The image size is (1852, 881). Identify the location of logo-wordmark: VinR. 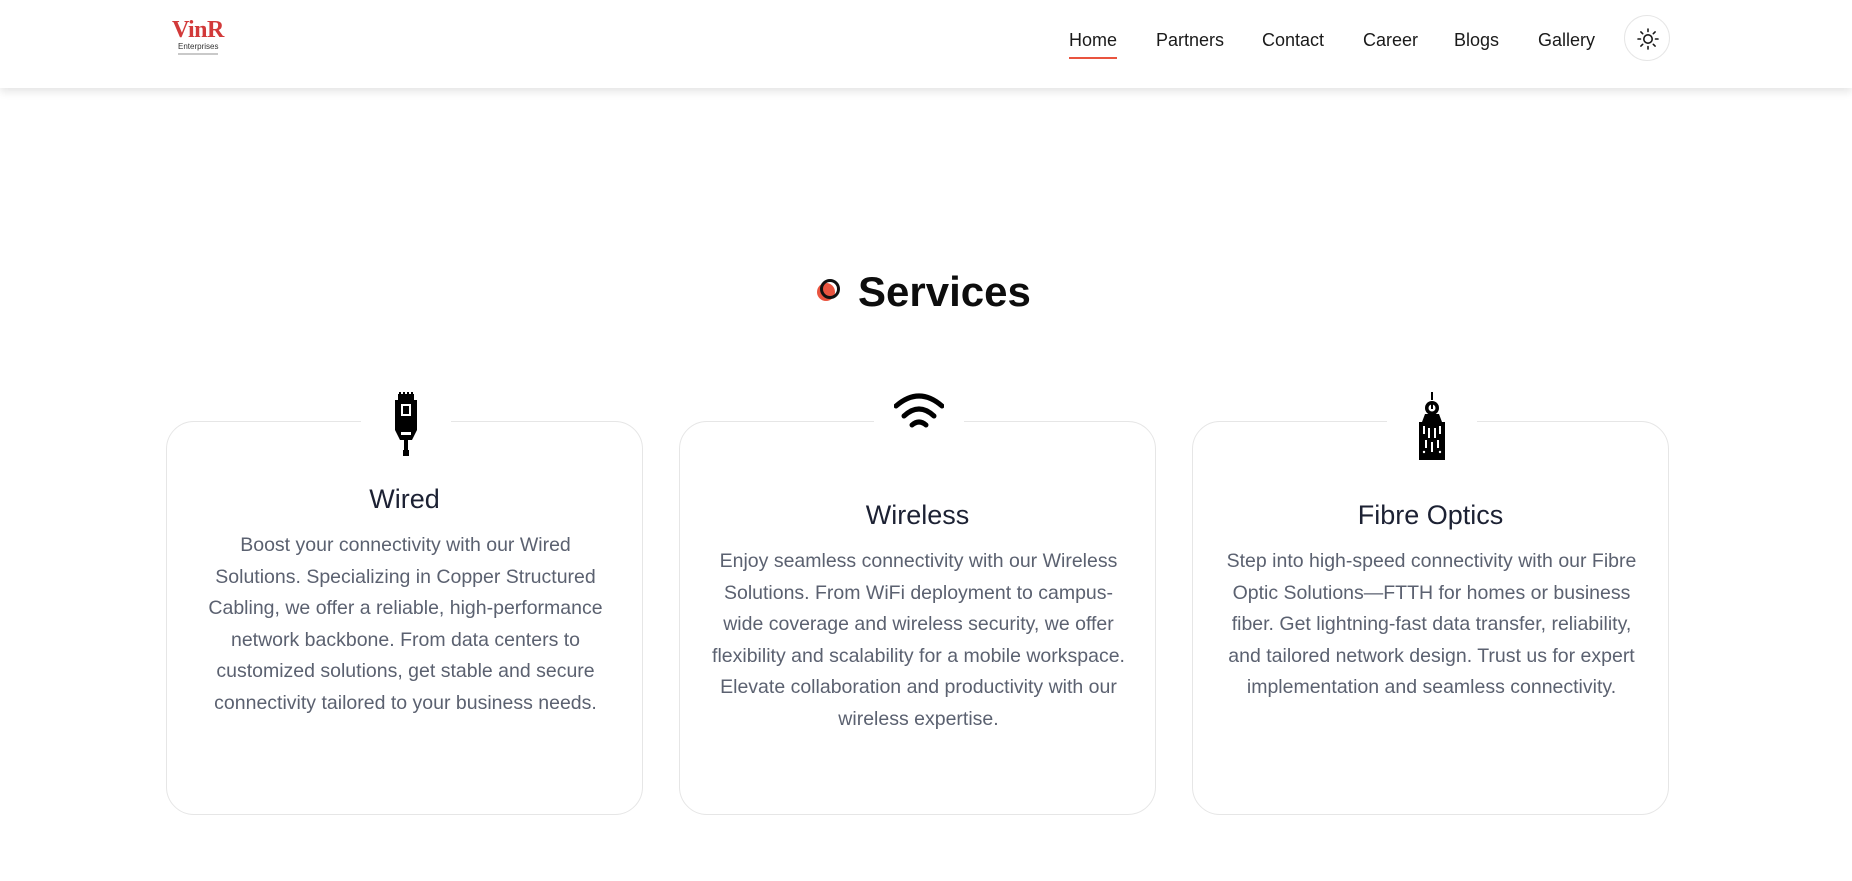
(198, 30).